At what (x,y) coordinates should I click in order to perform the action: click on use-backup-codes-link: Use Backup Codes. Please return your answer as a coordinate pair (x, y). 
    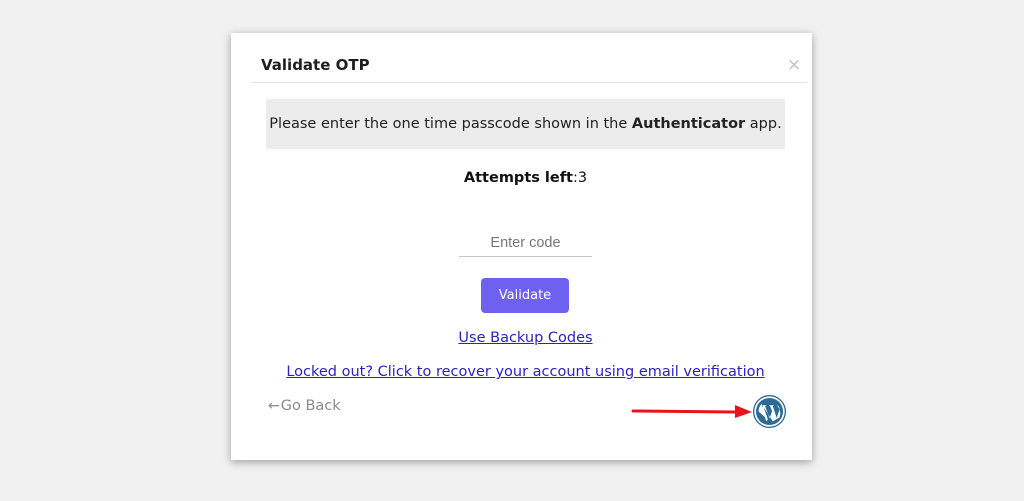
    Looking at the image, I should click on (525, 338).